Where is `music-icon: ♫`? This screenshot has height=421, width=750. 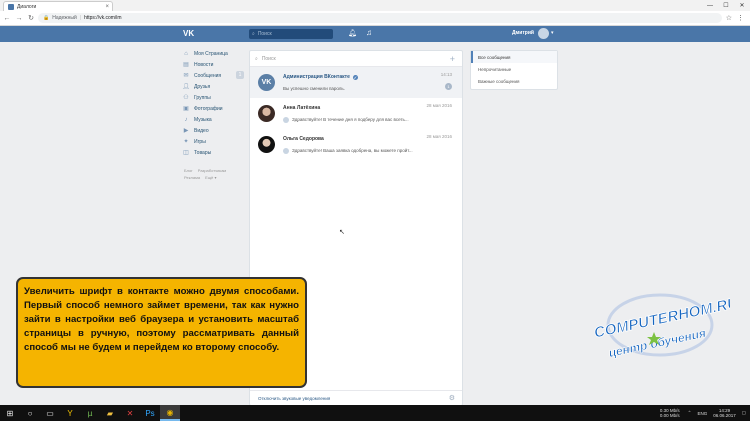
music-icon: ♫ is located at coordinates (369, 32).